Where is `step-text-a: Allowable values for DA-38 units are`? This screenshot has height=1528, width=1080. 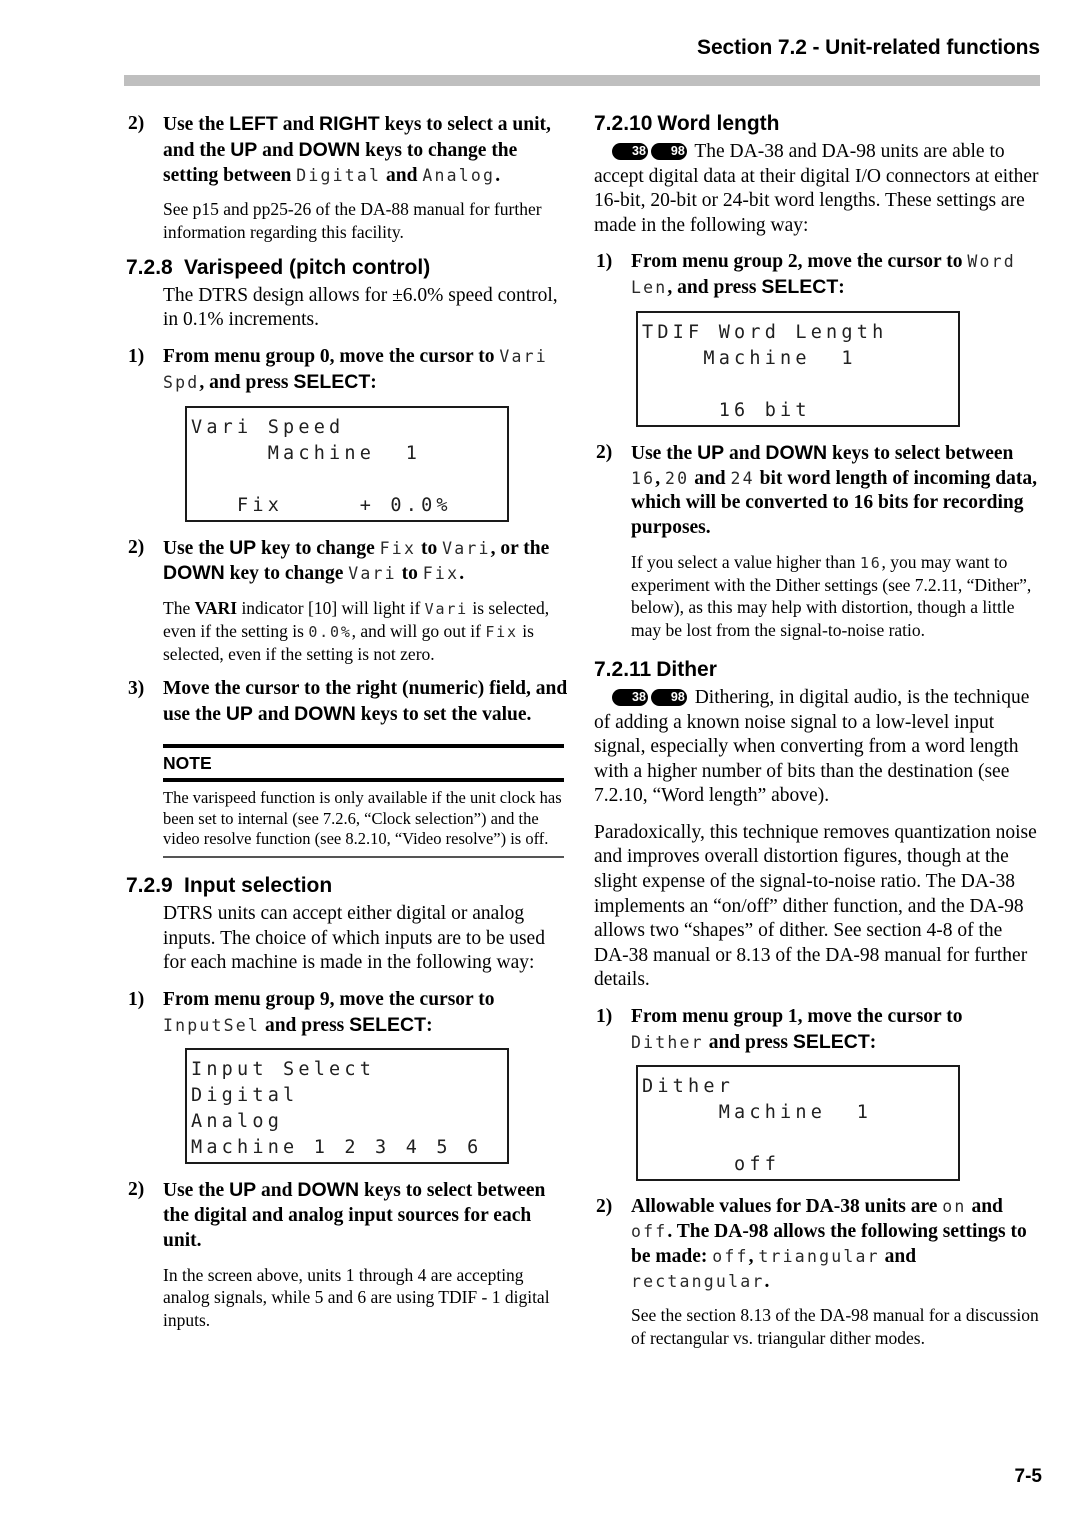
step-text-a: Allowable values for DA-38 units are is located at coordinates (787, 1207).